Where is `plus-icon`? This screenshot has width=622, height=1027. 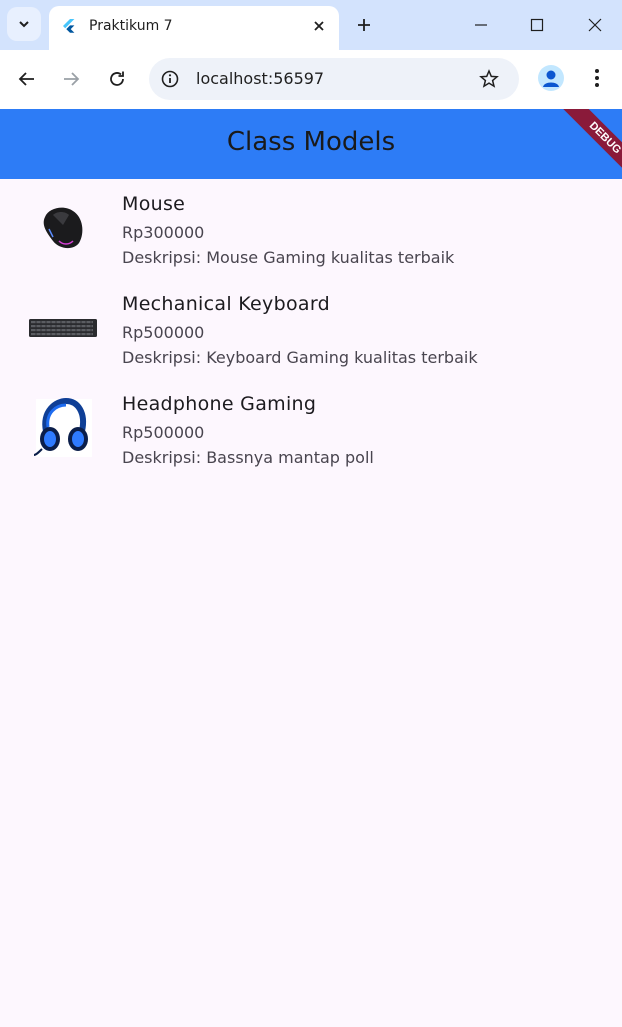 plus-icon is located at coordinates (364, 25).